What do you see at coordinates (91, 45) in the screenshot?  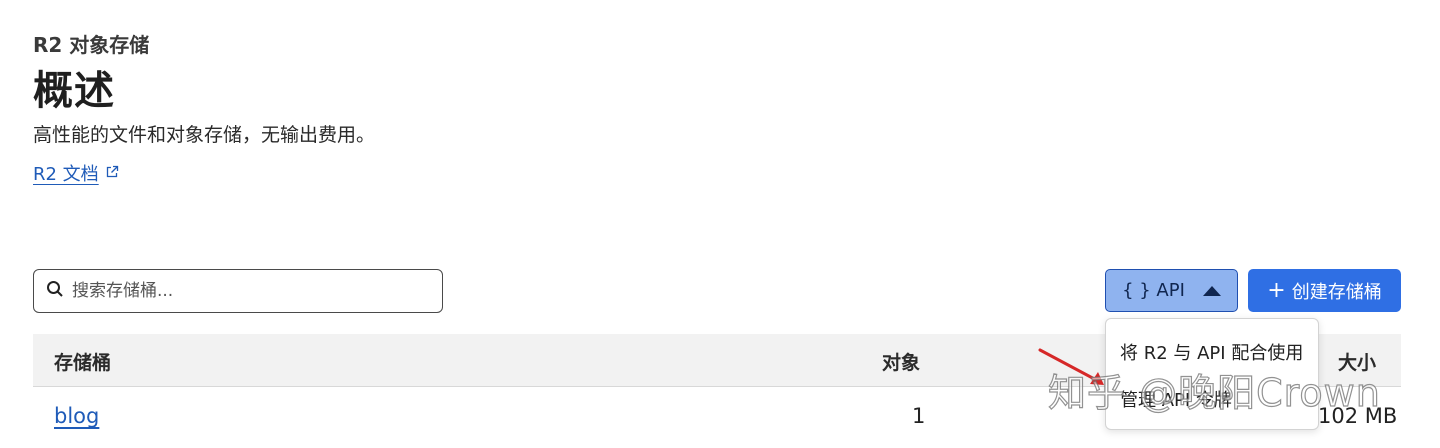 I see `page-eyebrow: R2 对象存储` at bounding box center [91, 45].